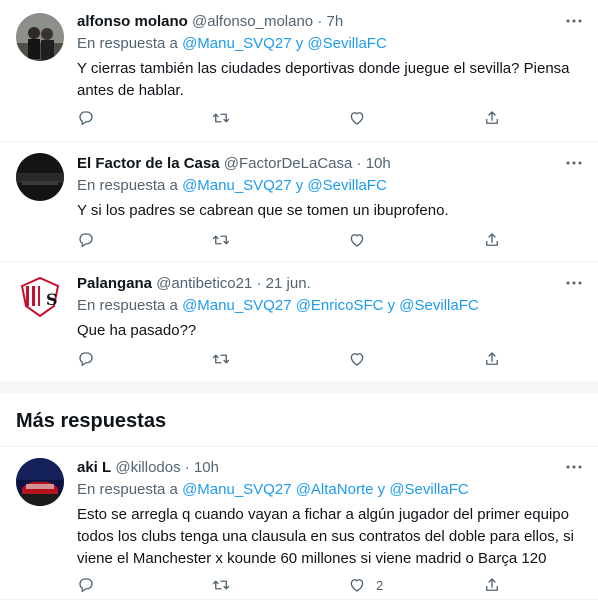 The height and width of the screenshot is (600, 598). I want to click on mention-link: @EnricoSFC, so click(340, 305).